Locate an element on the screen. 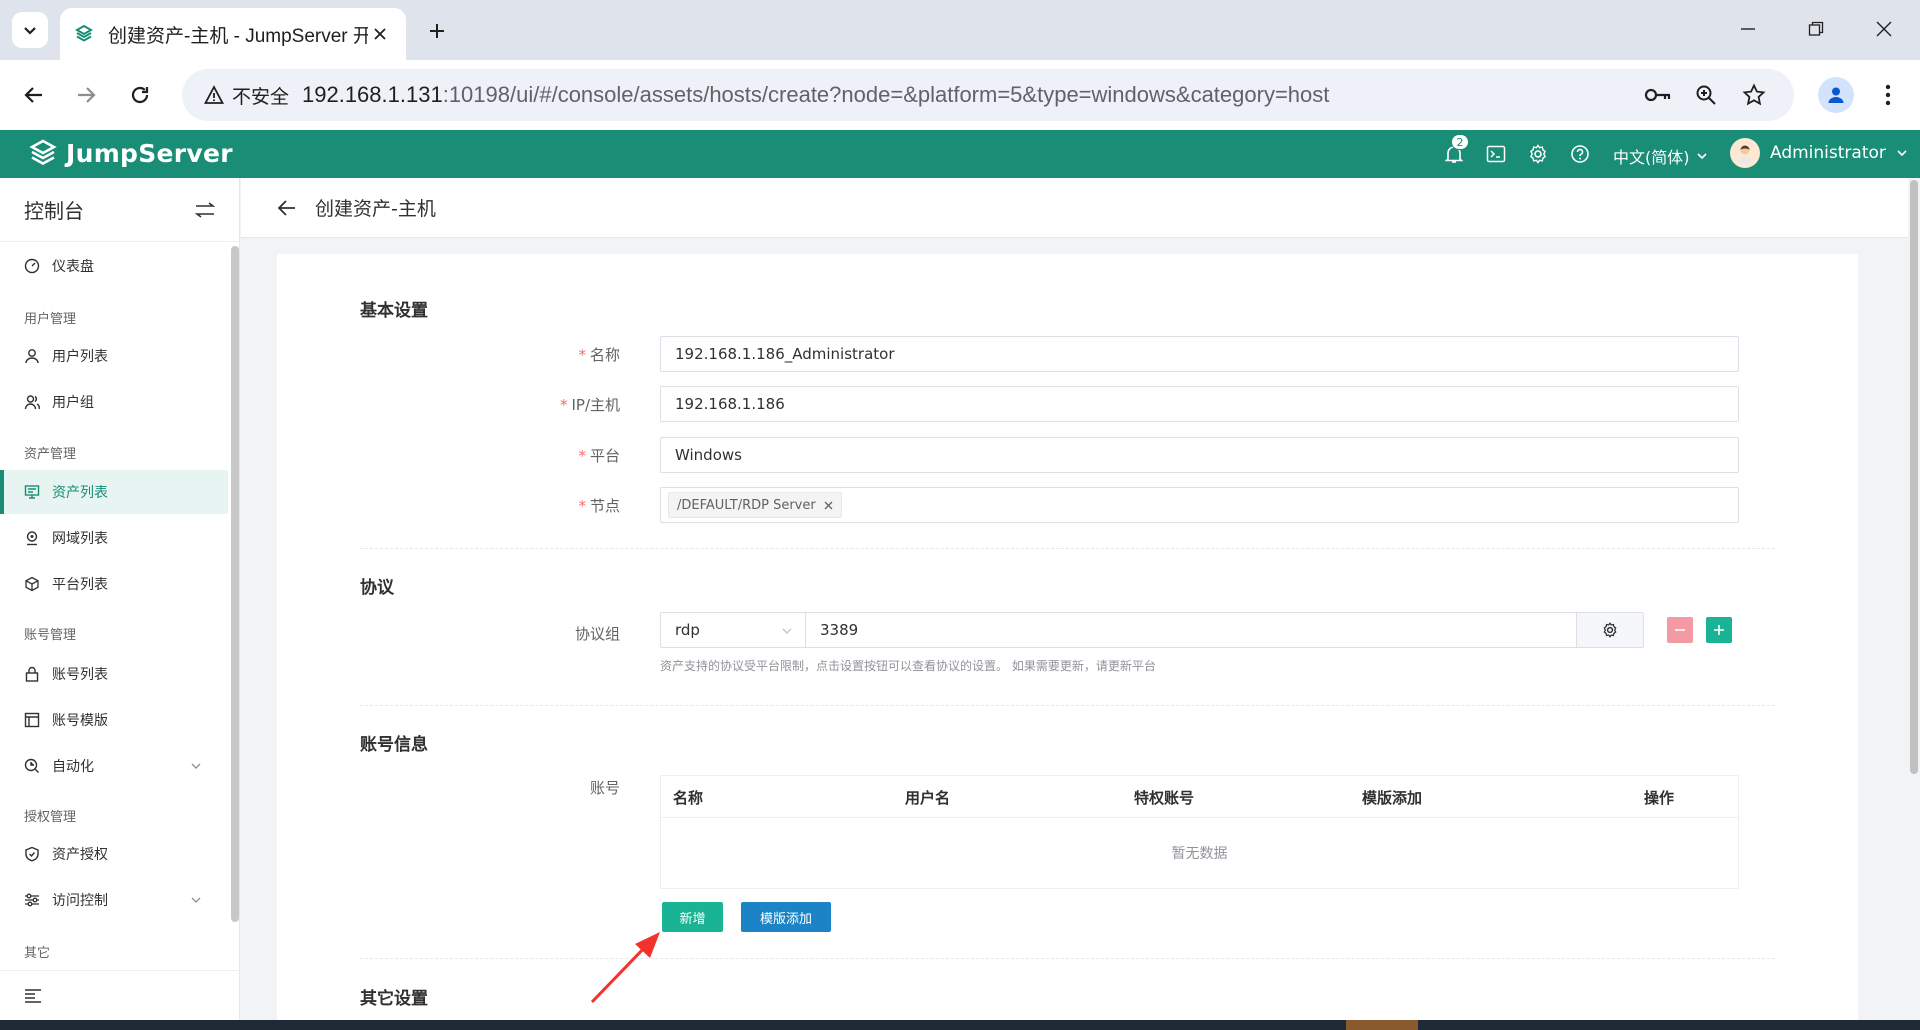  settings-button is located at coordinates (1538, 154).